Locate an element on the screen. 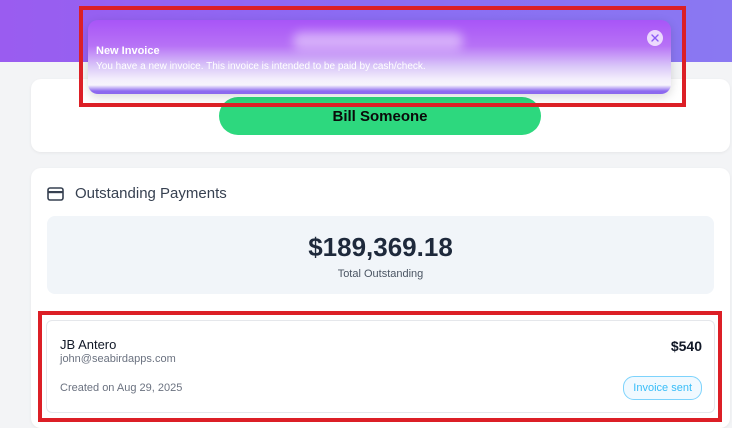  bill-someone-button: Bill Someone is located at coordinates (380, 116).